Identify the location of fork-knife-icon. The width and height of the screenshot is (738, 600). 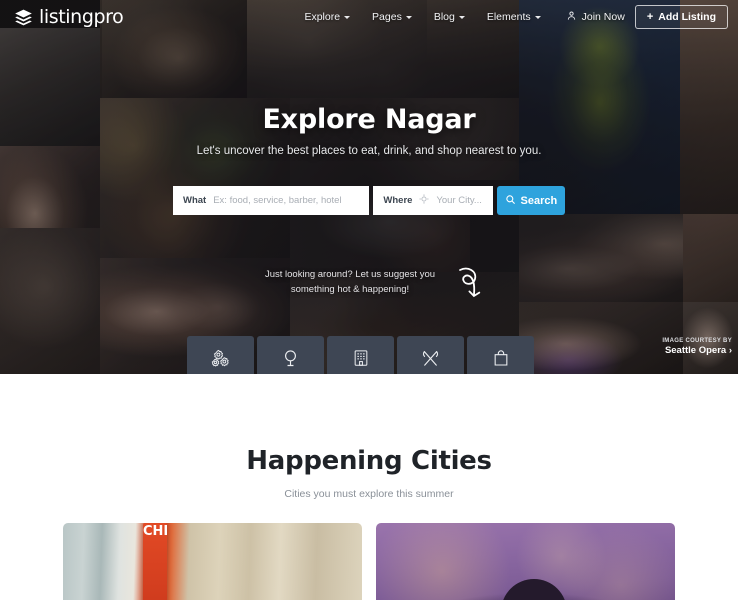
(430, 358).